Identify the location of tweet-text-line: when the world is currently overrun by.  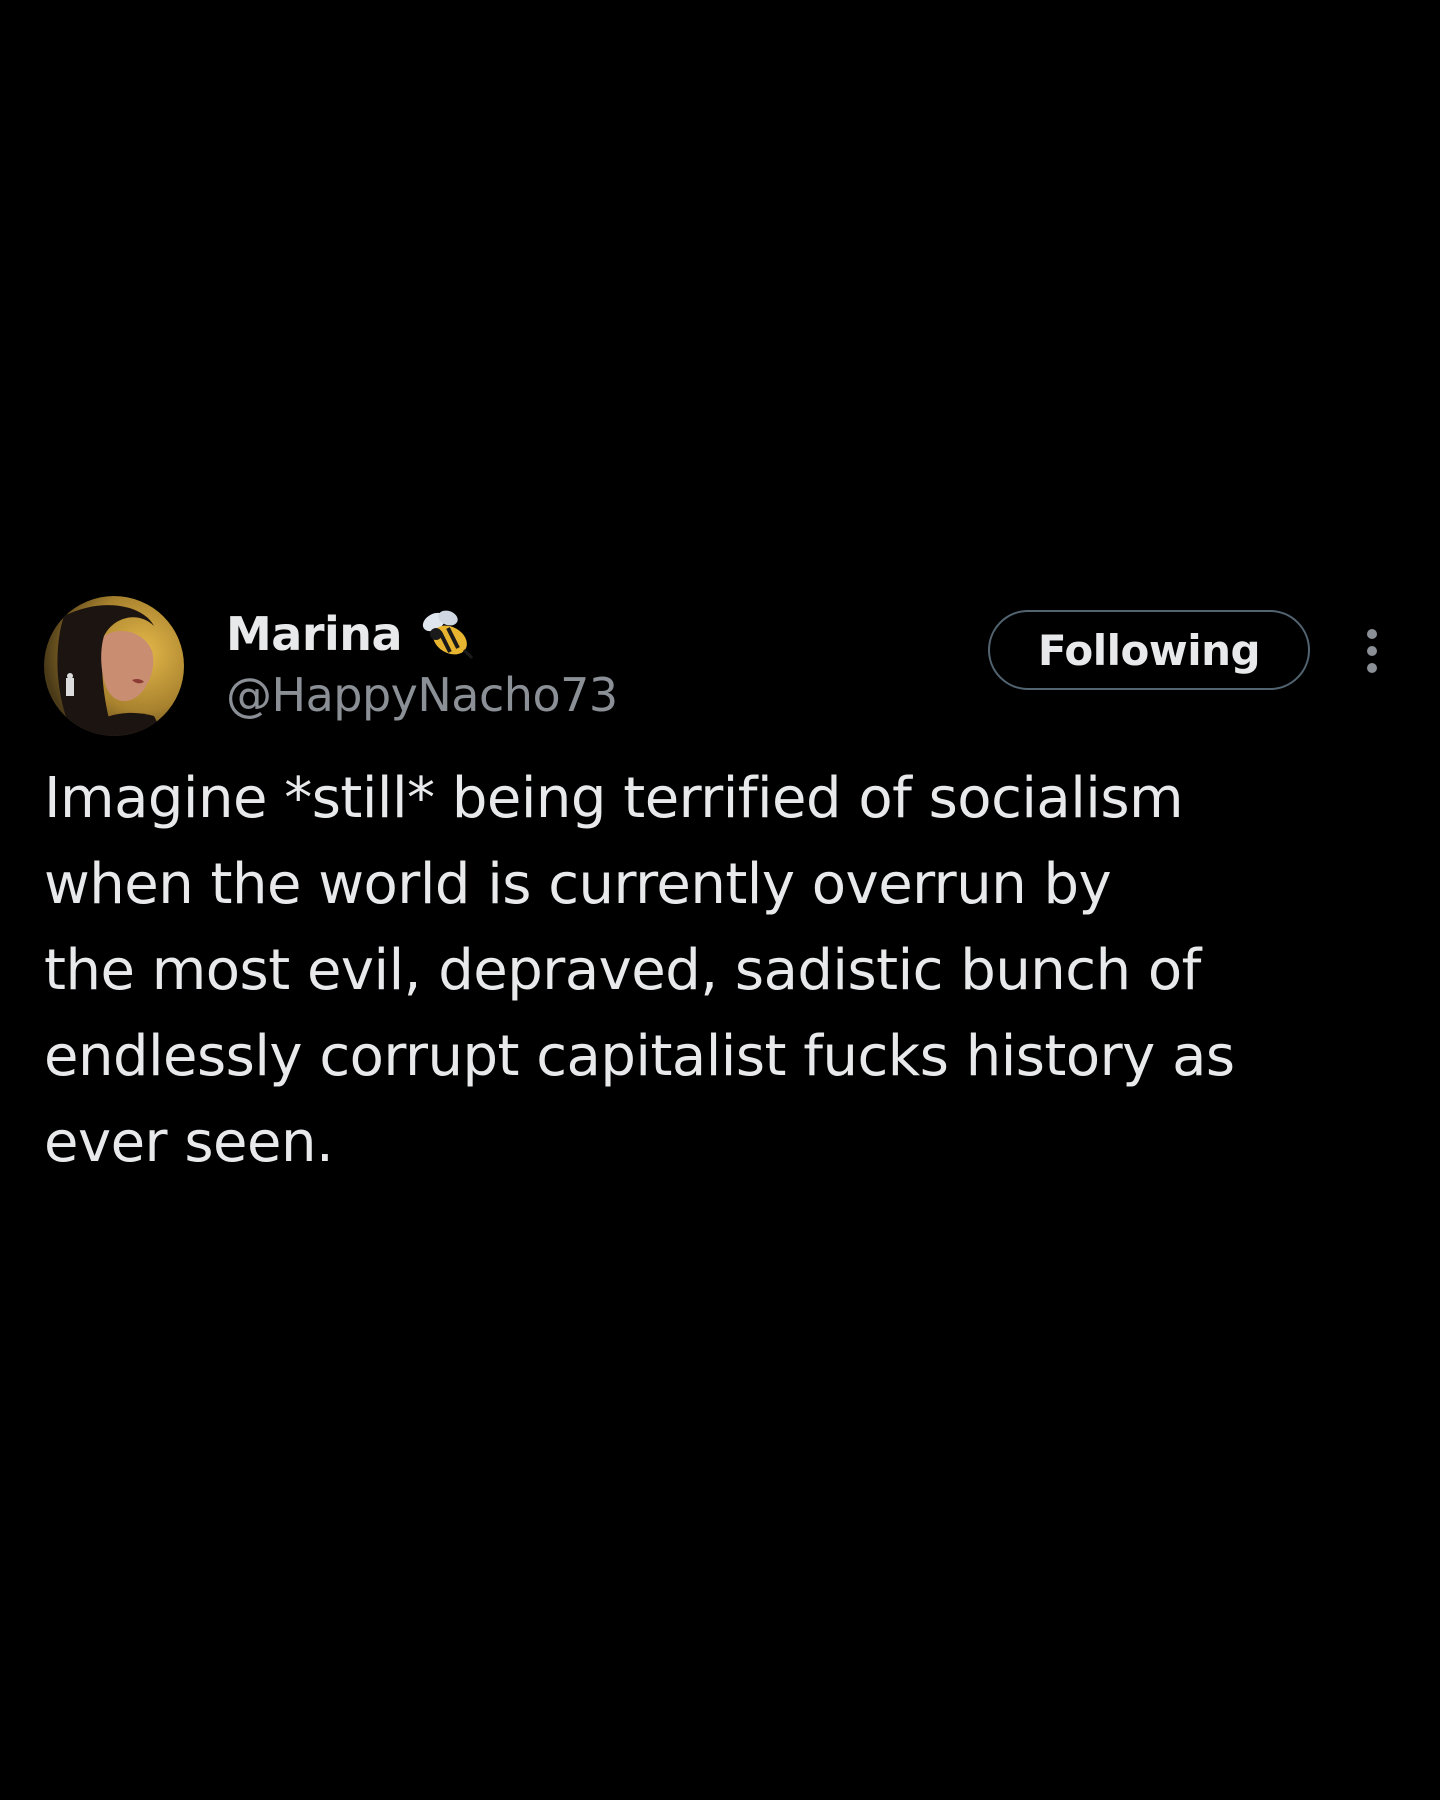
(578, 884).